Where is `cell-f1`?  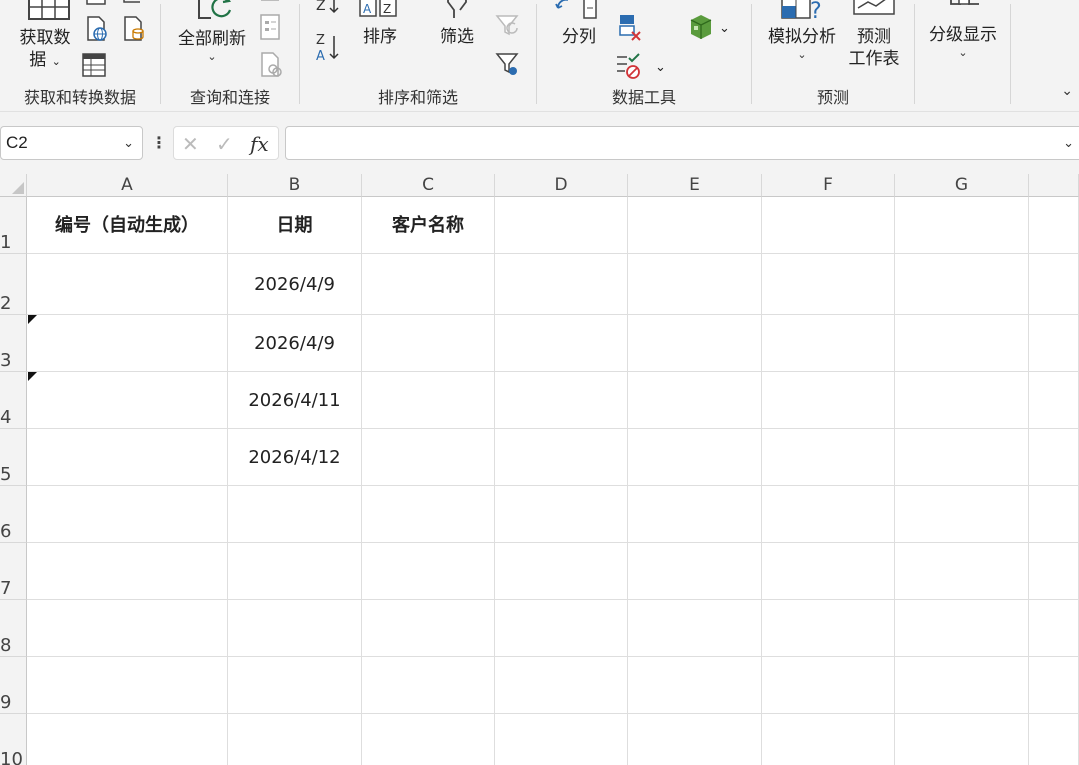 cell-f1 is located at coordinates (828, 225).